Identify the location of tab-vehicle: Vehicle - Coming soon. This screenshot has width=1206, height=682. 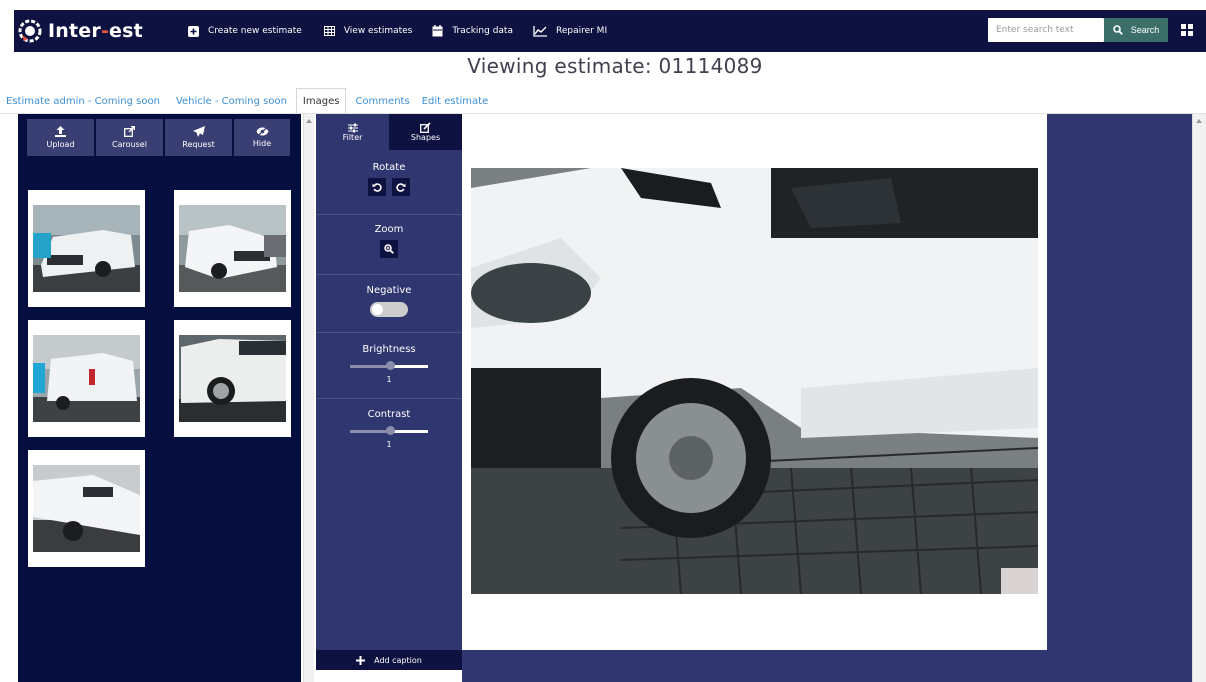
(231, 102).